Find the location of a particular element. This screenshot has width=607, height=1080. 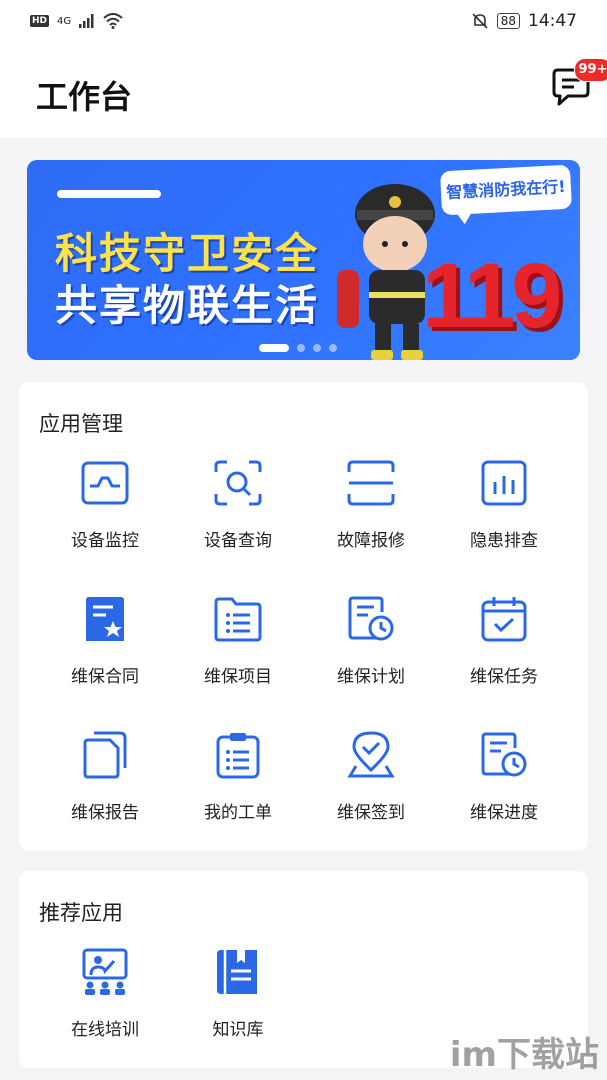

app-header: 工作台 is located at coordinates (303, 90).